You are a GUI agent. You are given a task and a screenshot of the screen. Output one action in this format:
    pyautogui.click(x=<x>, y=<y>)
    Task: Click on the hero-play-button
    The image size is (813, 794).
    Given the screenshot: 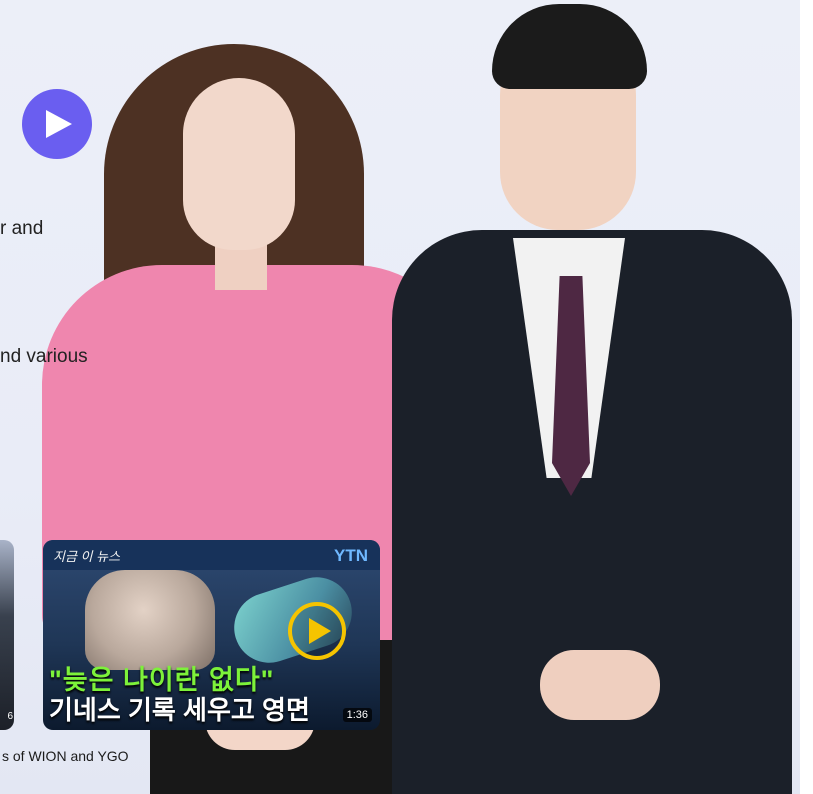 What is the action you would take?
    pyautogui.click(x=57, y=124)
    